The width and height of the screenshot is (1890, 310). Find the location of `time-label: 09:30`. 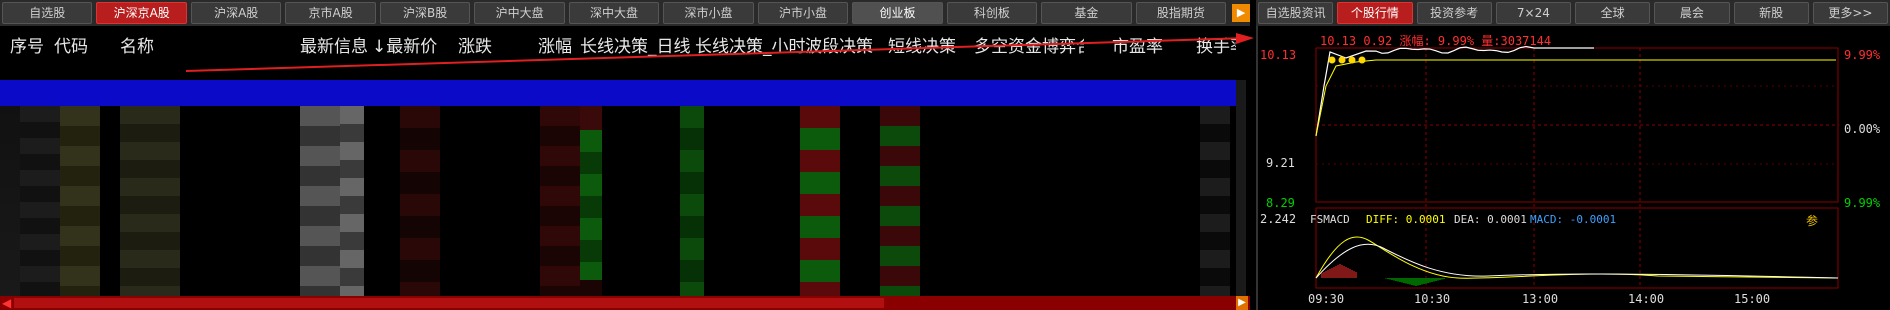

time-label: 09:30 is located at coordinates (1326, 299).